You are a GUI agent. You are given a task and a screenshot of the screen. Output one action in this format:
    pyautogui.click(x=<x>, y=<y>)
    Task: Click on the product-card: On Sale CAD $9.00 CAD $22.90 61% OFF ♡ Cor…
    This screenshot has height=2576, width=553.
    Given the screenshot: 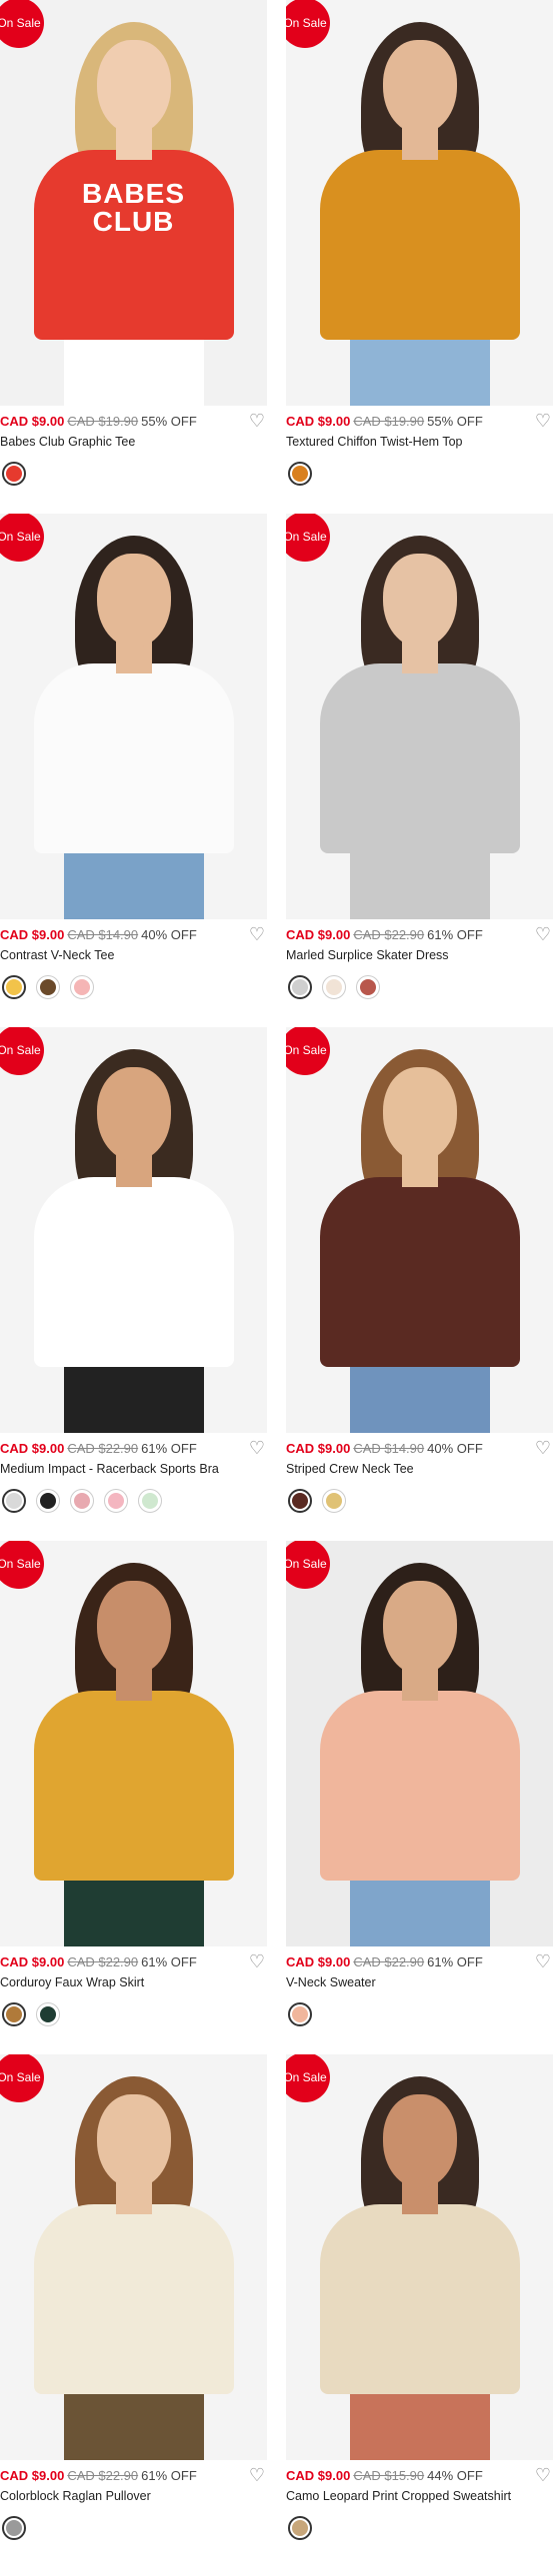 What is the action you would take?
    pyautogui.click(x=133, y=1783)
    